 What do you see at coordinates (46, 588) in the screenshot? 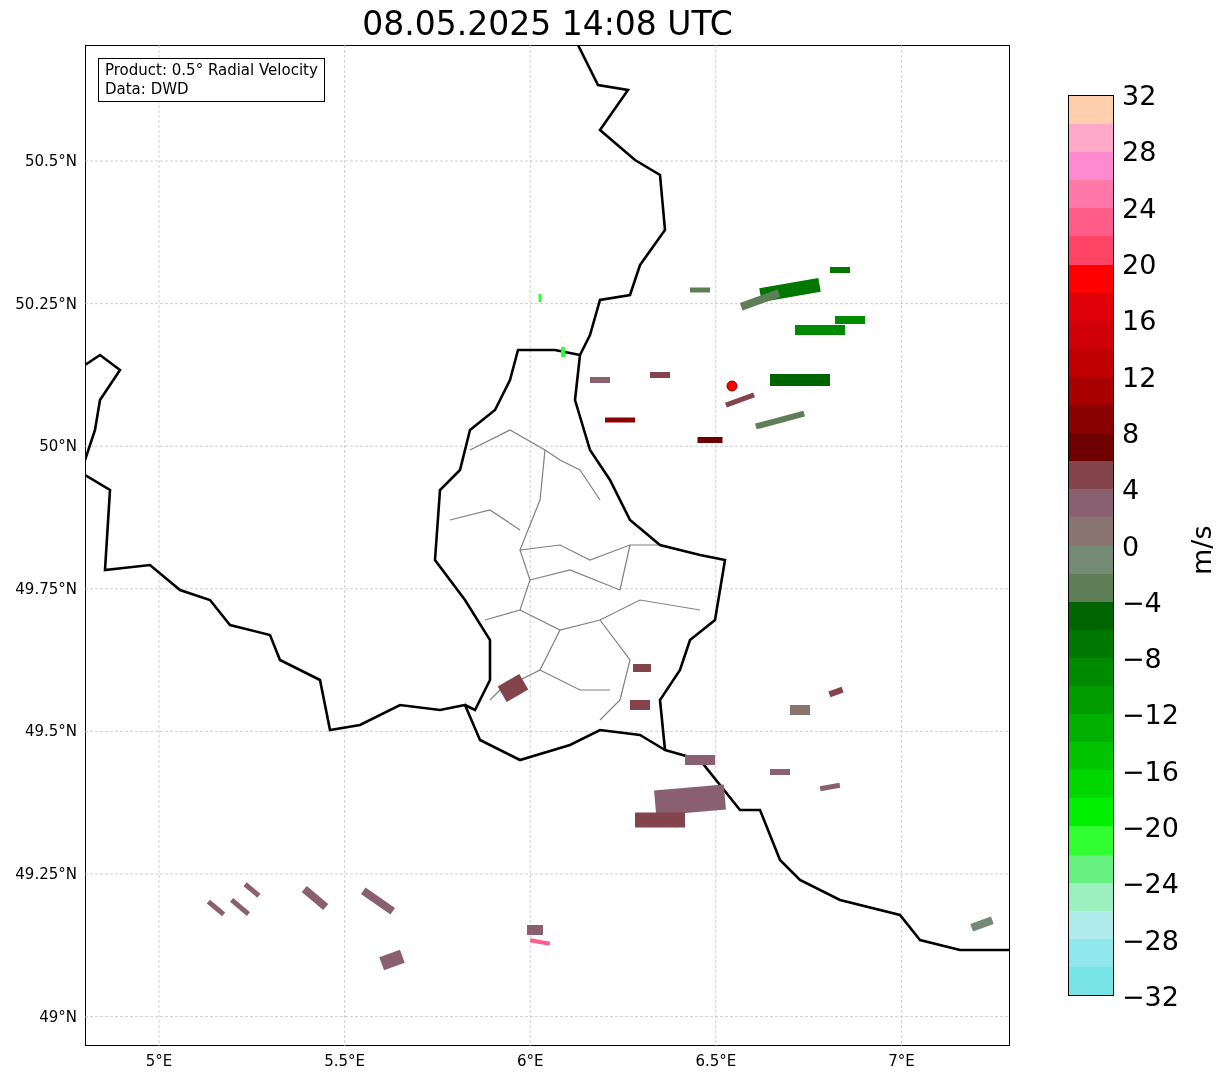
I see `latitude-label: 49.75°N` at bounding box center [46, 588].